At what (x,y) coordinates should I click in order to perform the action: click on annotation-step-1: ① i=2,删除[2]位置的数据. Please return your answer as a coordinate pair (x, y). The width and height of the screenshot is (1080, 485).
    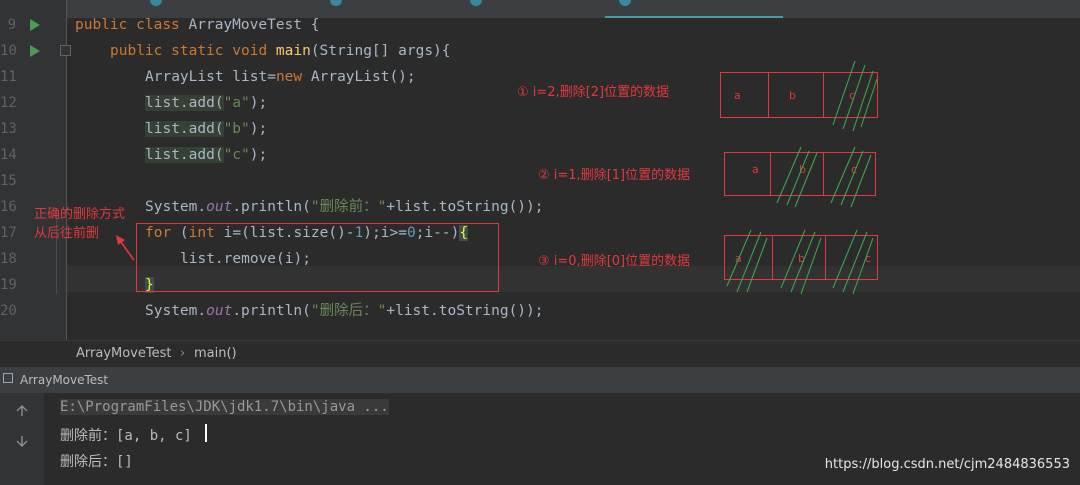
    Looking at the image, I should click on (593, 92).